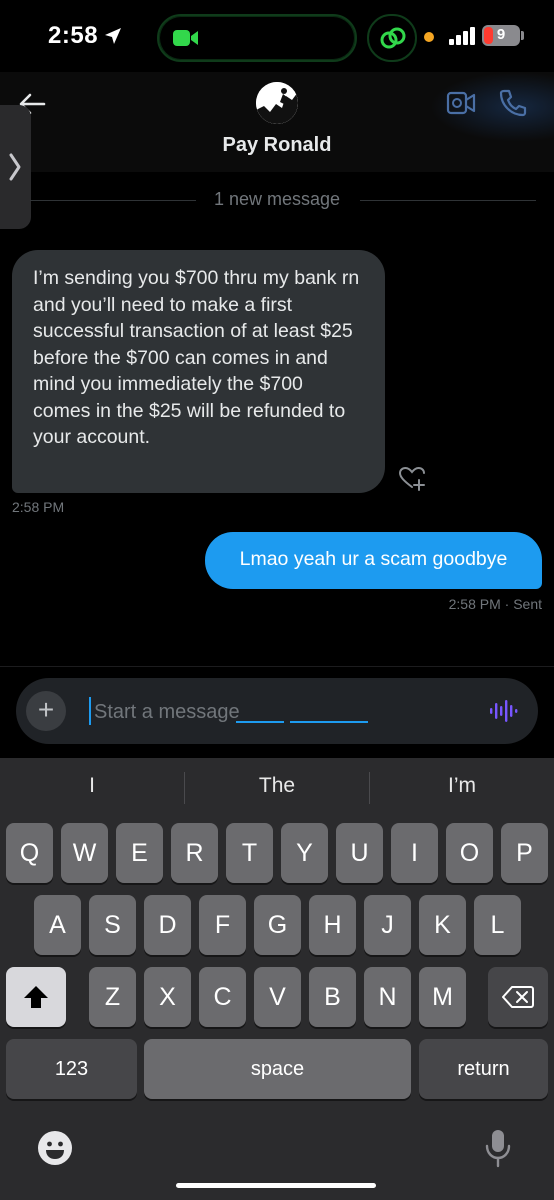 Image resolution: width=554 pixels, height=1200 pixels. What do you see at coordinates (185, 38) in the screenshot?
I see `facetime-video-icon` at bounding box center [185, 38].